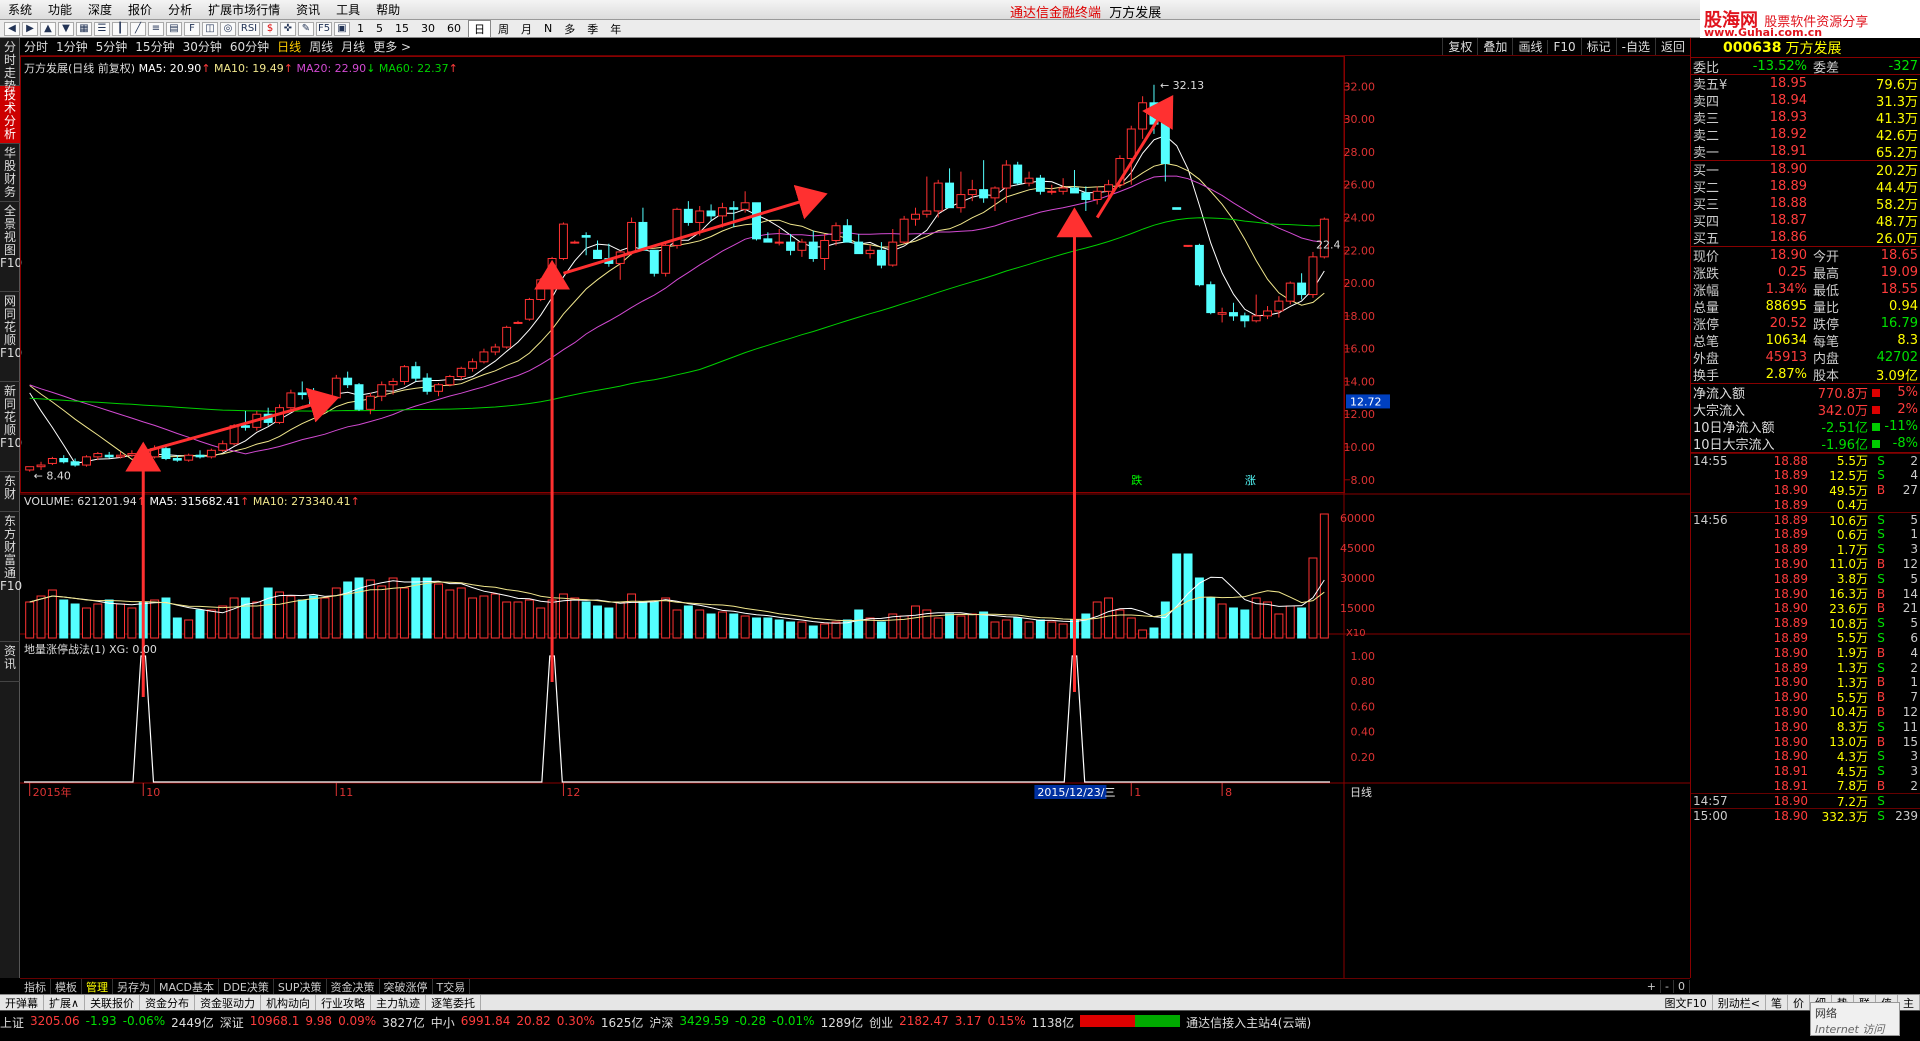  Describe the element at coordinates (66, 986) in the screenshot. I see `btab-template: 模板` at that location.